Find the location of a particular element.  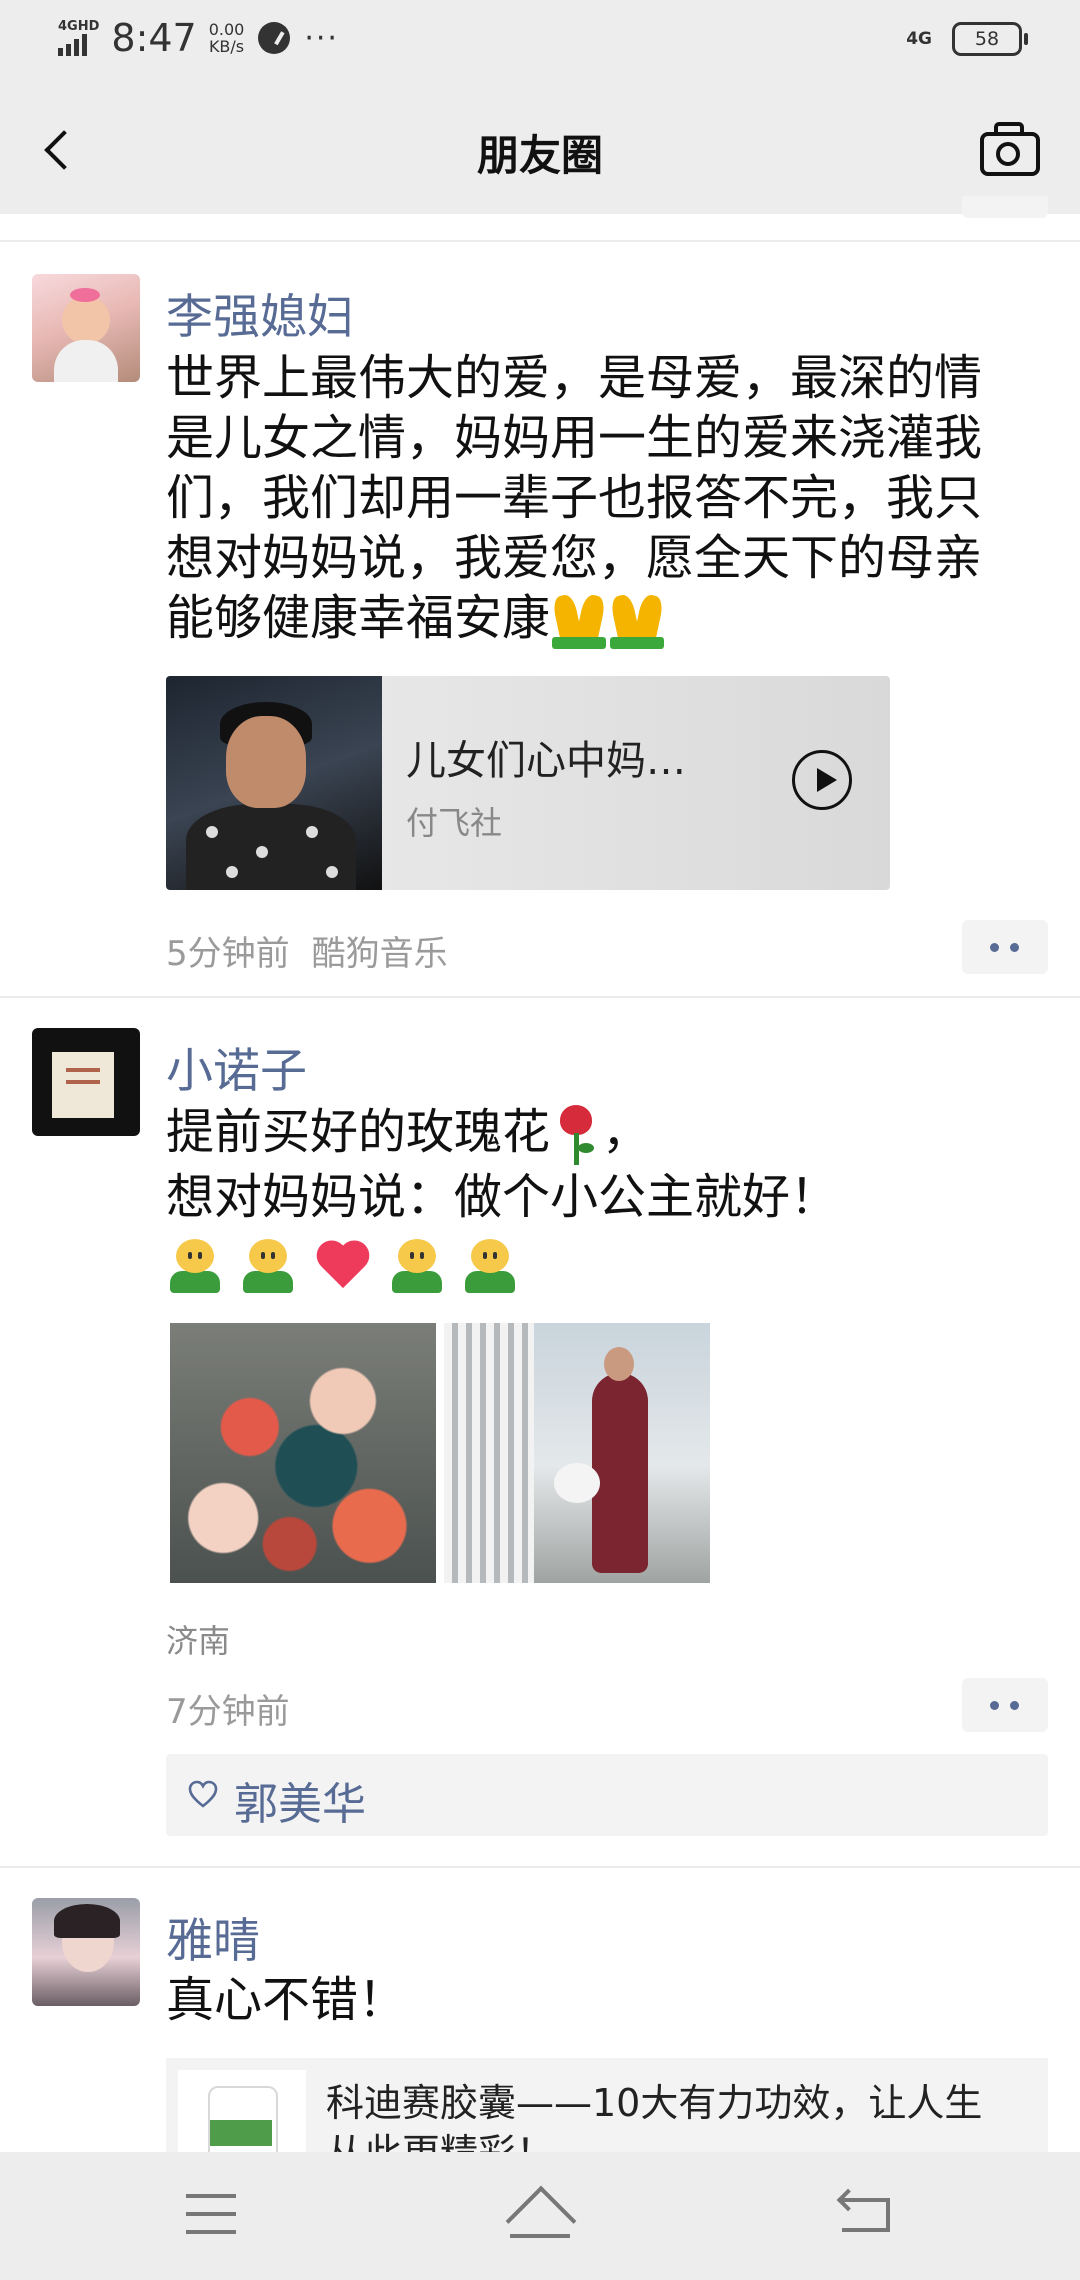

battery-icon: 58 is located at coordinates (990, 39).